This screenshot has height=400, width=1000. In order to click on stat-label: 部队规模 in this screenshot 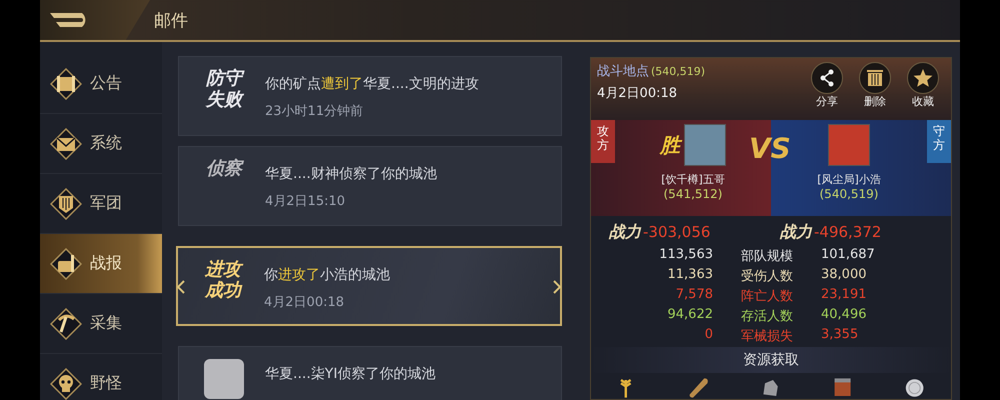, I will do `click(767, 256)`.